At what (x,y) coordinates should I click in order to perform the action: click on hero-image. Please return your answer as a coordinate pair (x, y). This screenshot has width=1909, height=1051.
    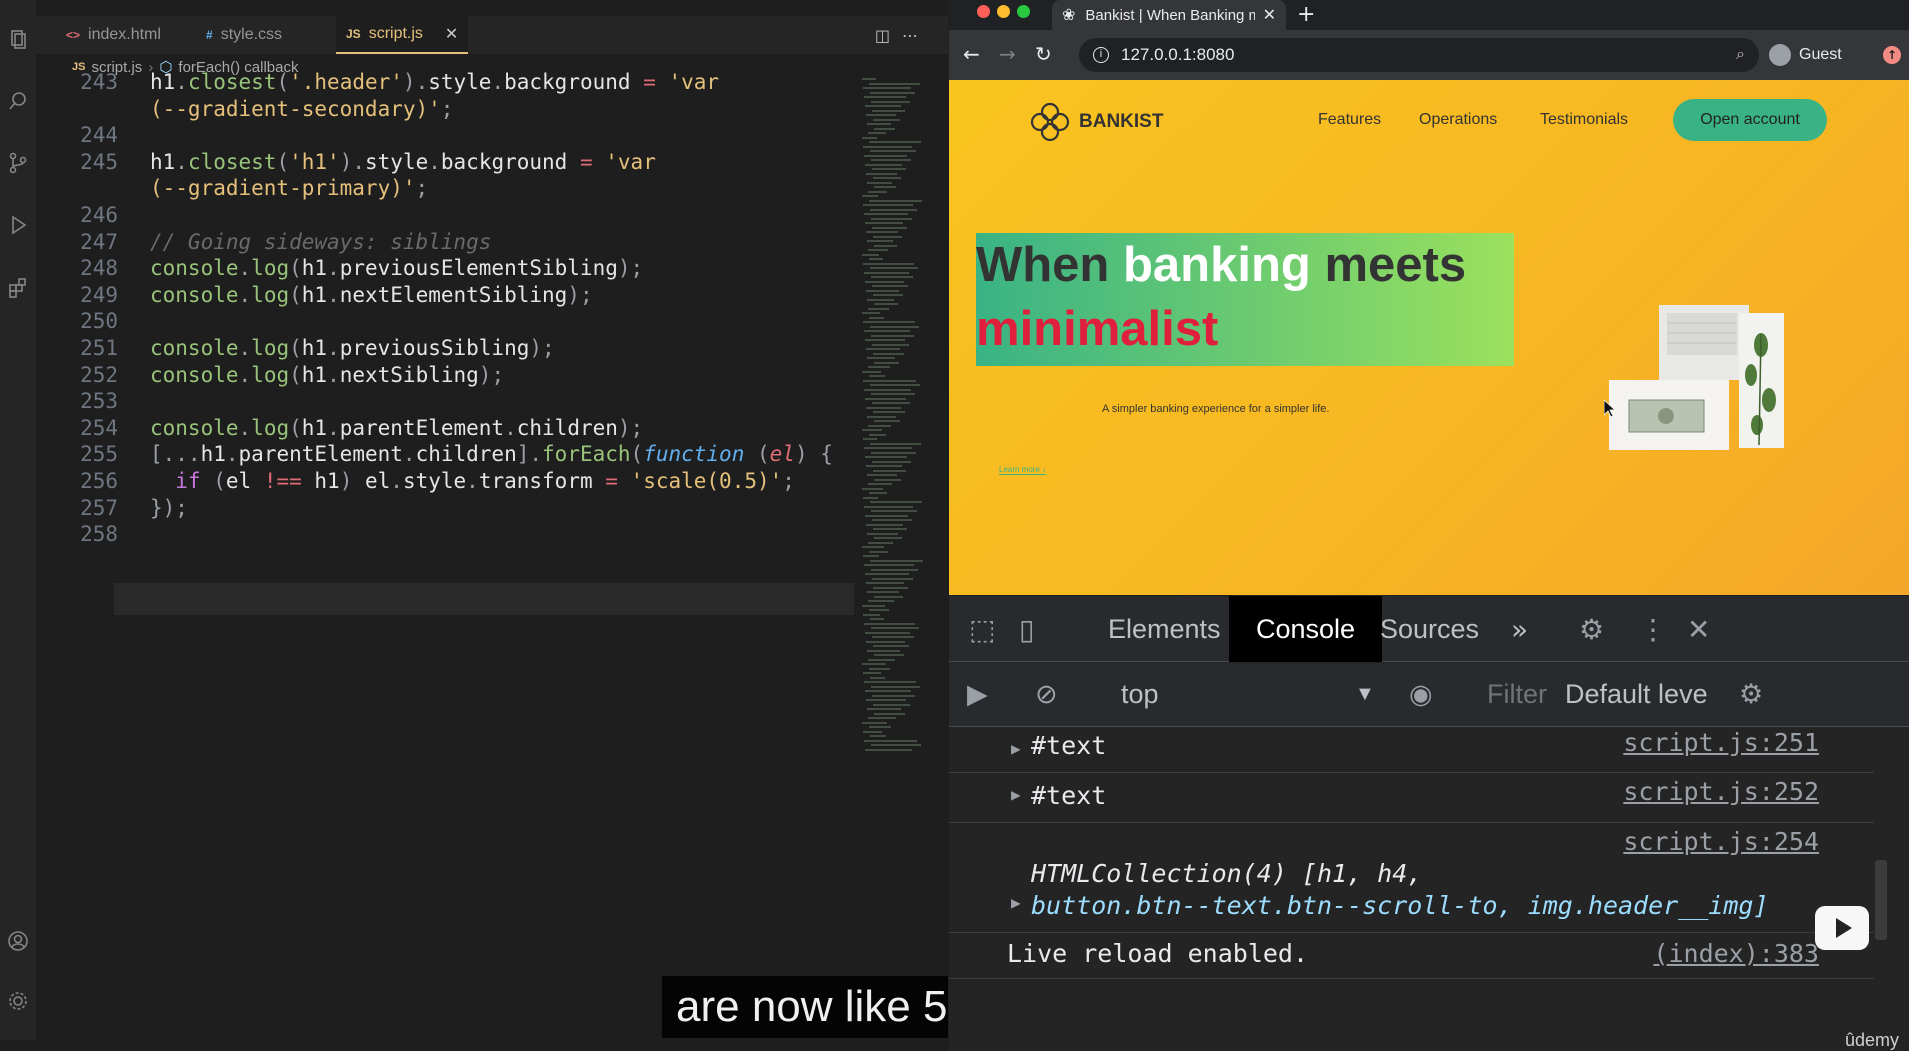
    Looking at the image, I should click on (1696, 377).